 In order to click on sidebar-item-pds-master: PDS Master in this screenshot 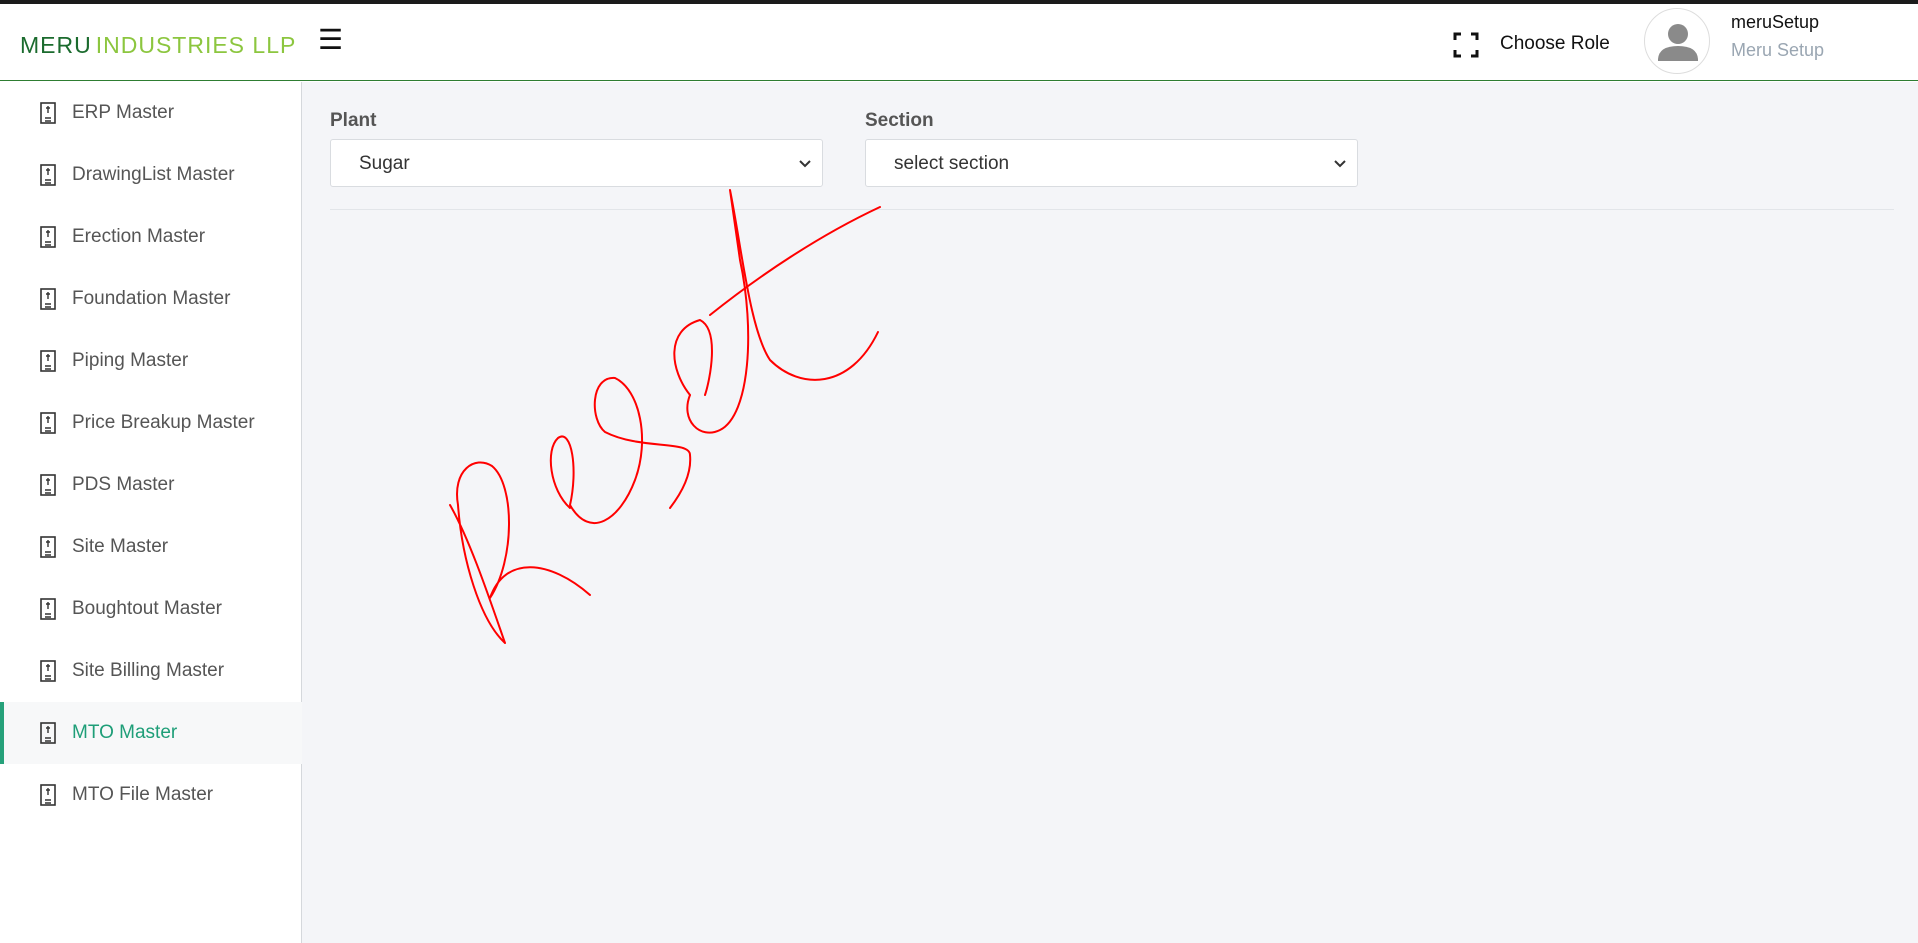, I will do `click(151, 485)`.